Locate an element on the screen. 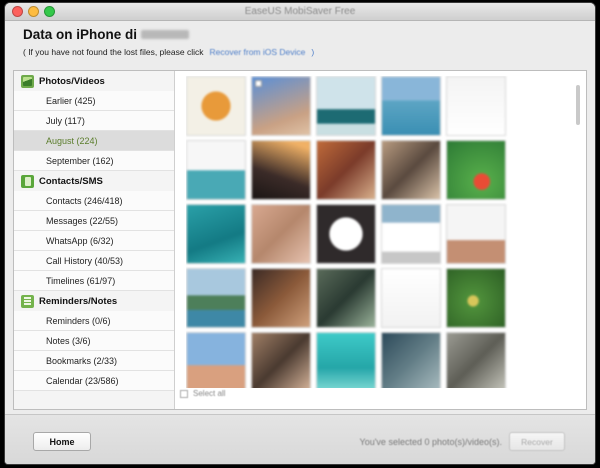  category-header: Photos/Videos is located at coordinates (94, 81).